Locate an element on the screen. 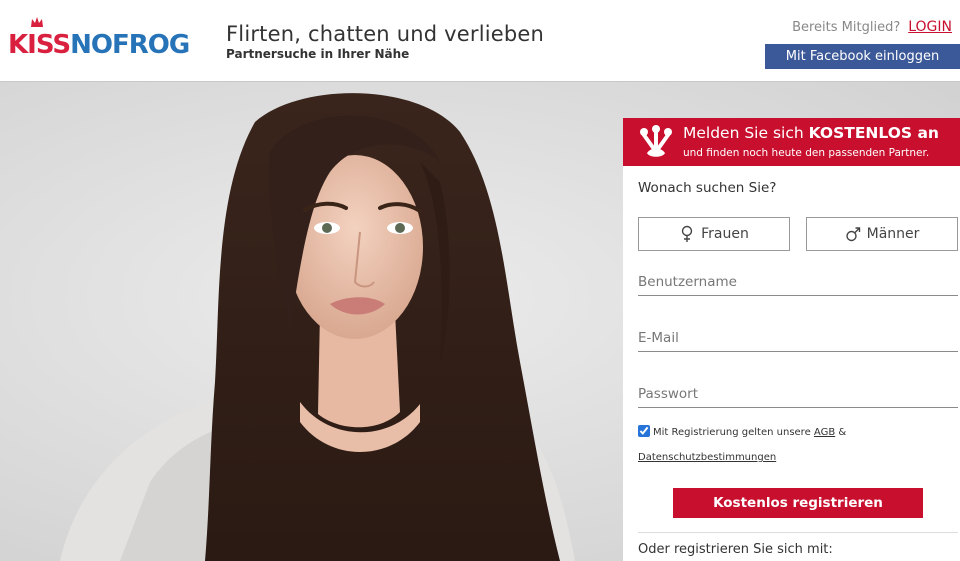 The width and height of the screenshot is (960, 561). password-input is located at coordinates (798, 394).